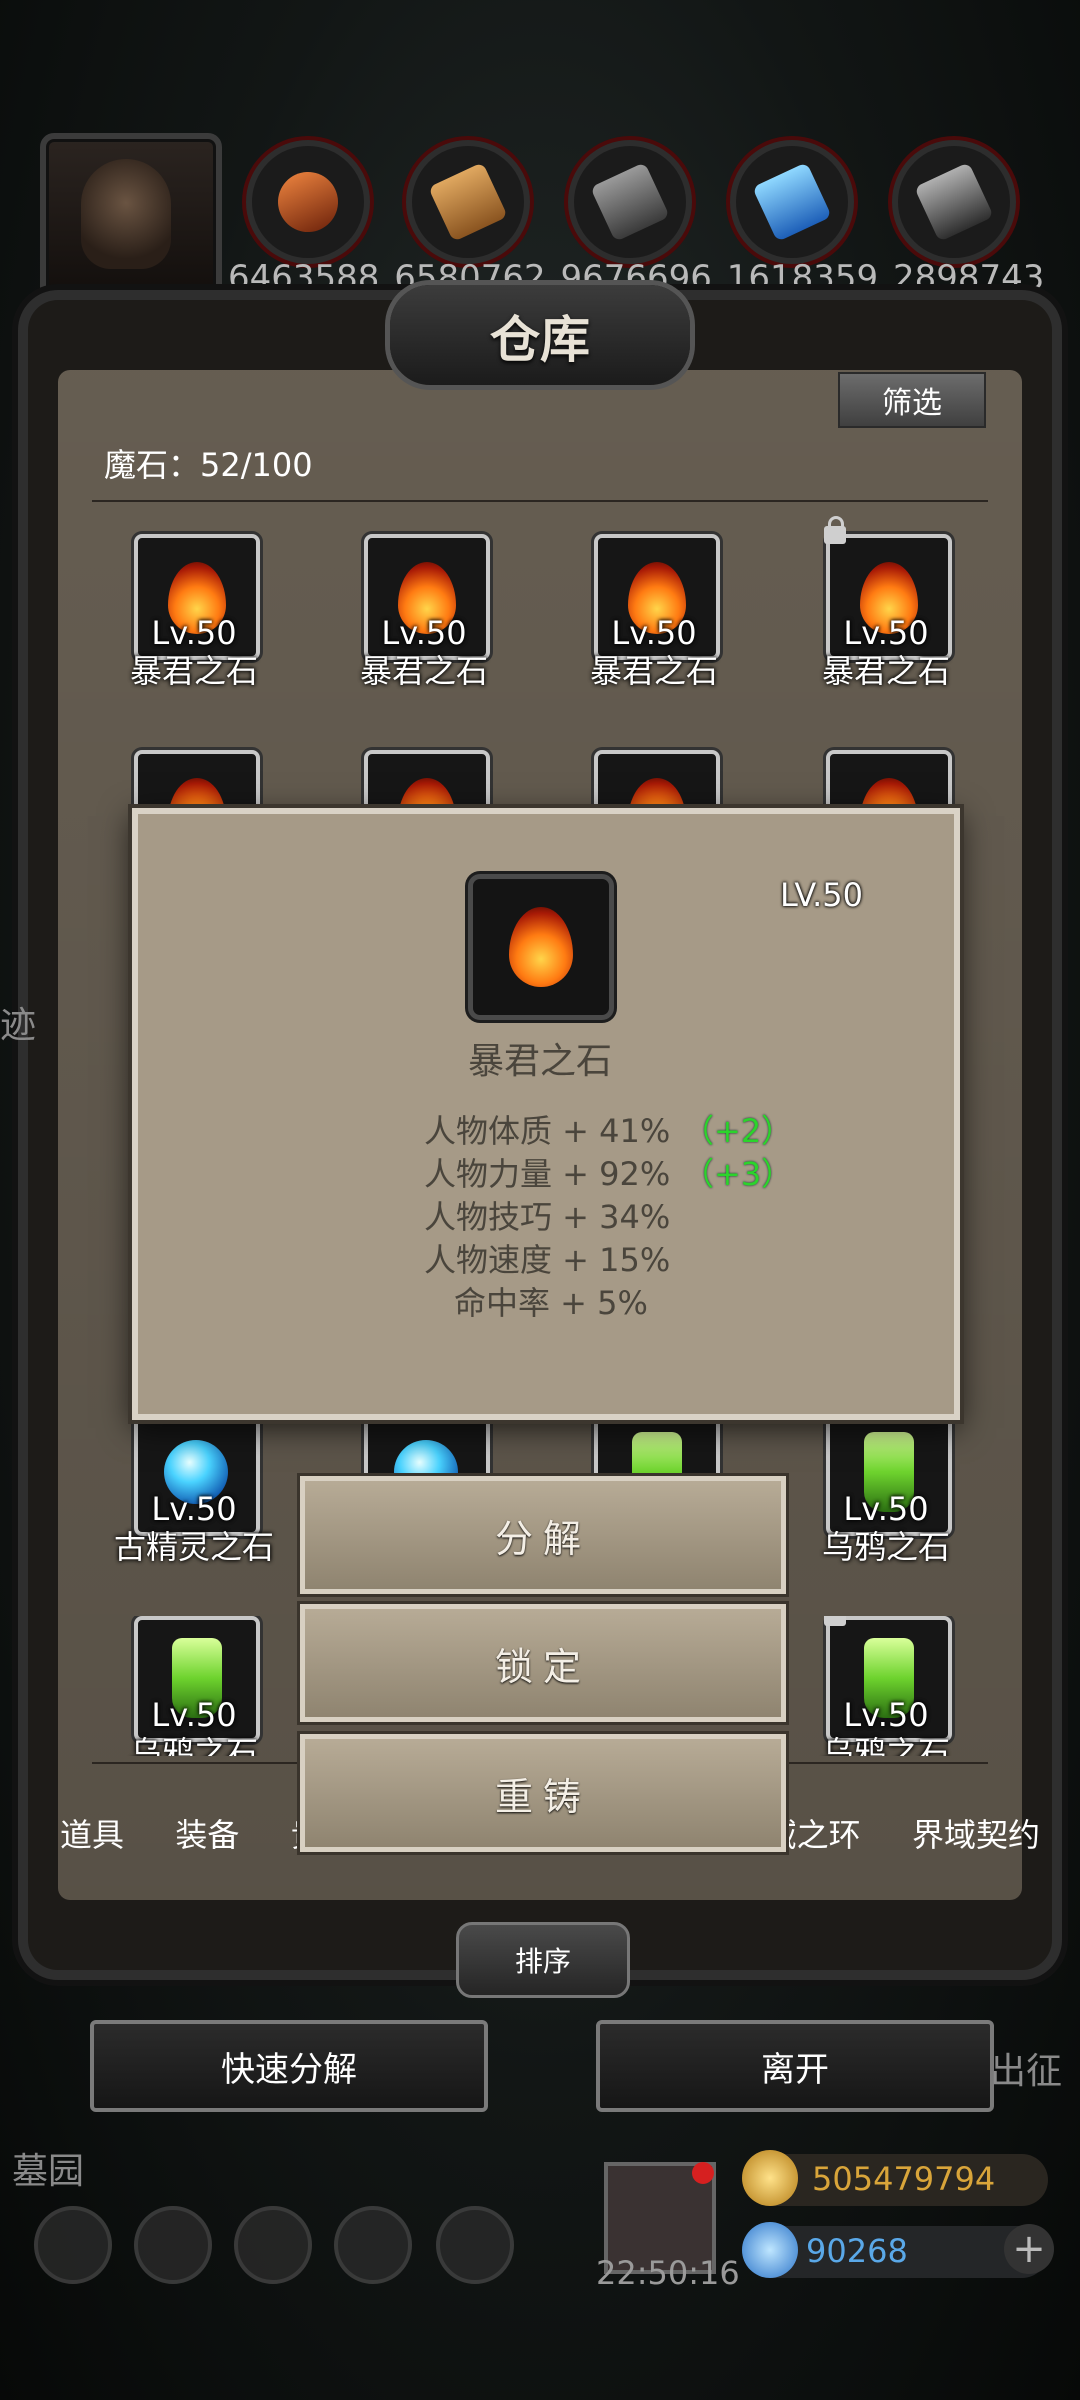  I want to click on sort-button: 排序, so click(543, 1960).